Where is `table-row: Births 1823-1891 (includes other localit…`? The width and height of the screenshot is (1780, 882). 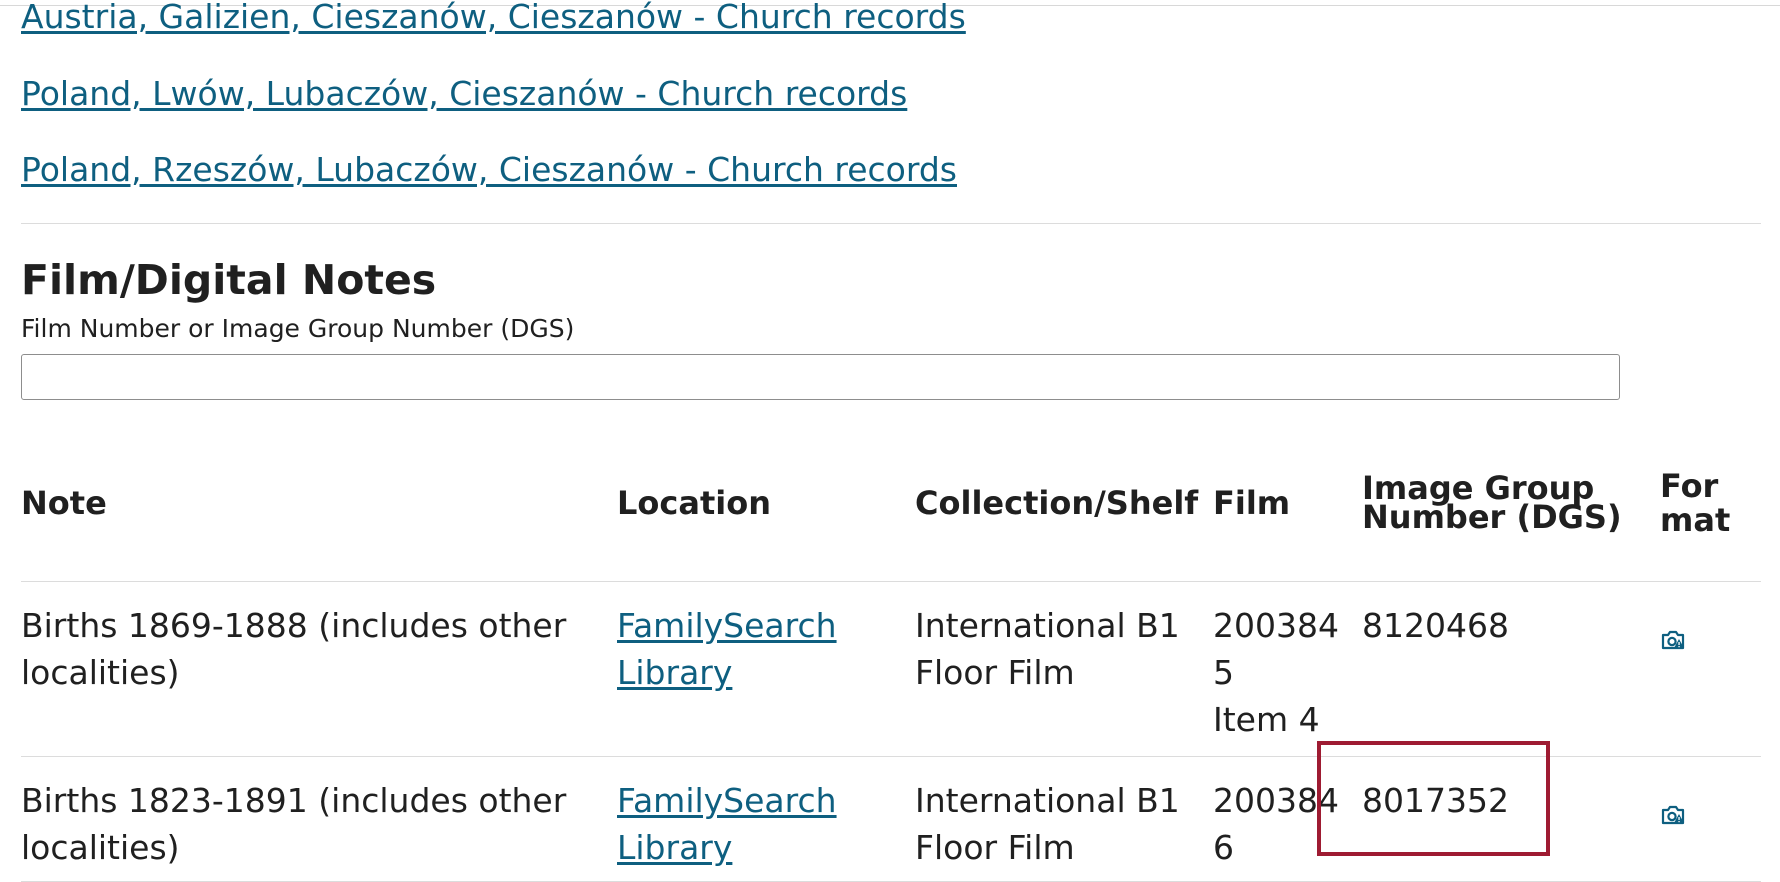 table-row: Births 1823-1891 (includes other localit… is located at coordinates (891, 819).